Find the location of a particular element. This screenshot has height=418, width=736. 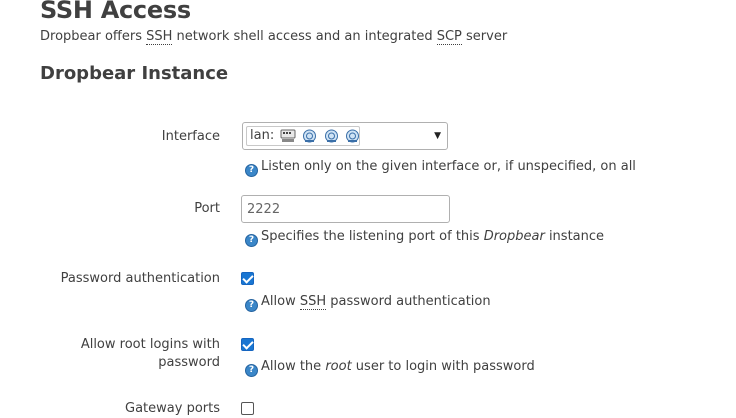

scp-abbr: SCP is located at coordinates (449, 37).